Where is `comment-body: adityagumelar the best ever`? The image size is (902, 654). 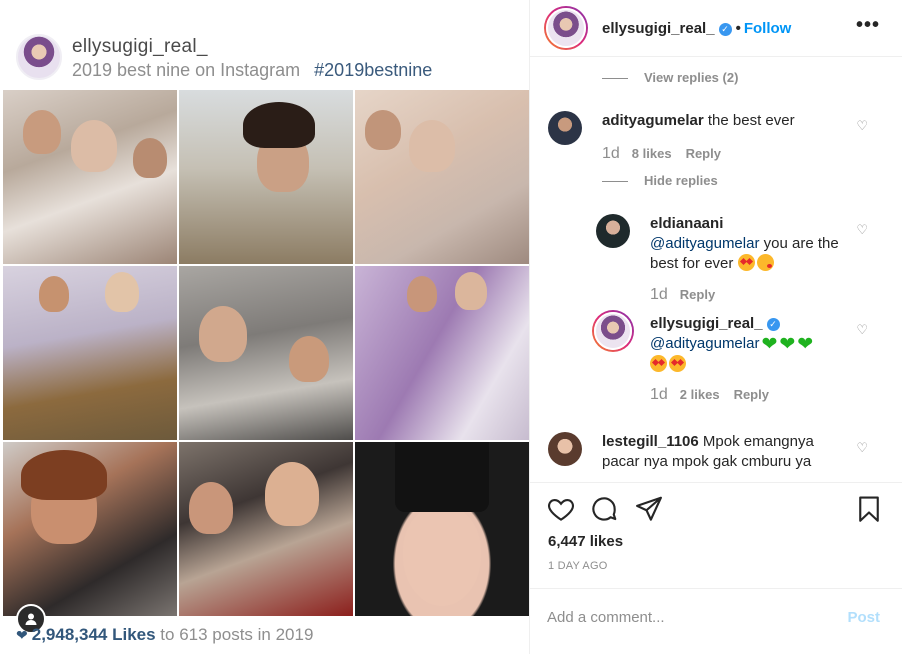 comment-body: adityagumelar the best ever is located at coordinates (727, 121).